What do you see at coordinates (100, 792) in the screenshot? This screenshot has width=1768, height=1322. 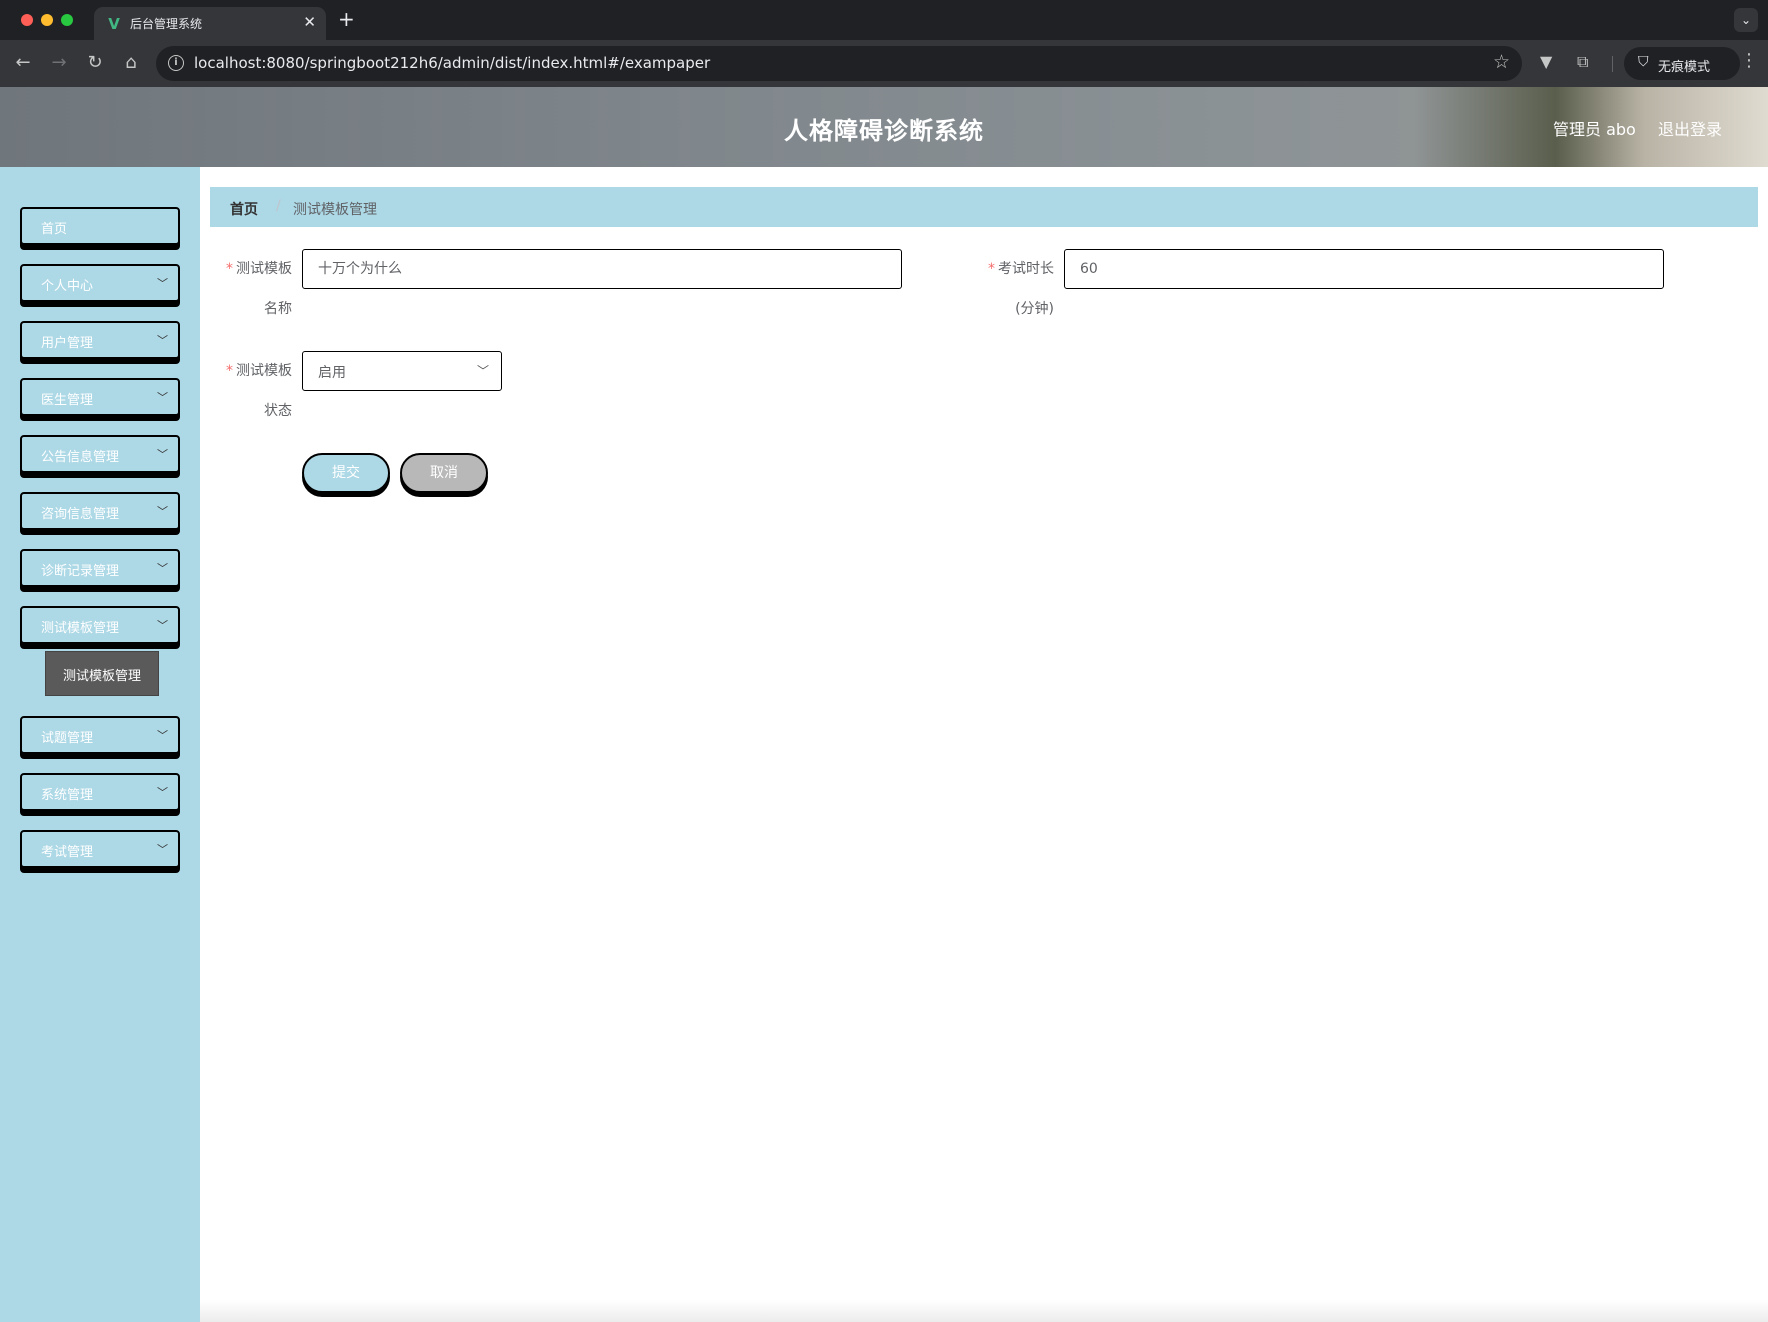 I see `sidebar-item-system-management: 系统管理 ﹀` at bounding box center [100, 792].